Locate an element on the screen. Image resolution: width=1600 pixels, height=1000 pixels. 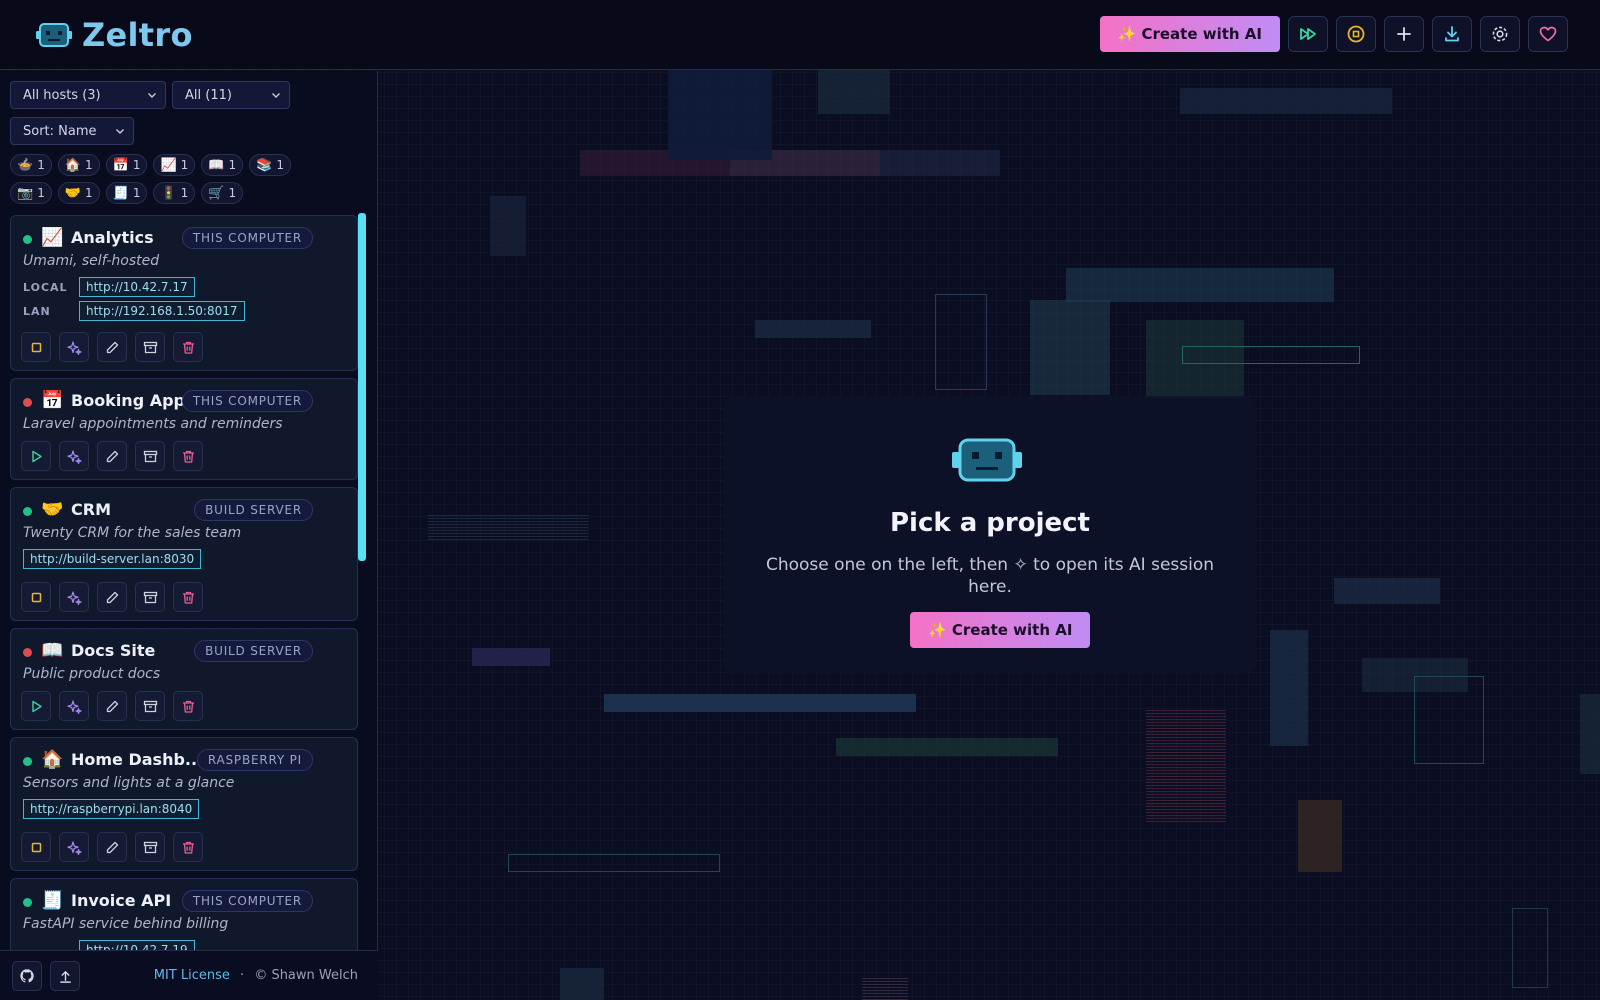
local-url-link: http://10.42.7.17 is located at coordinates (137, 287).